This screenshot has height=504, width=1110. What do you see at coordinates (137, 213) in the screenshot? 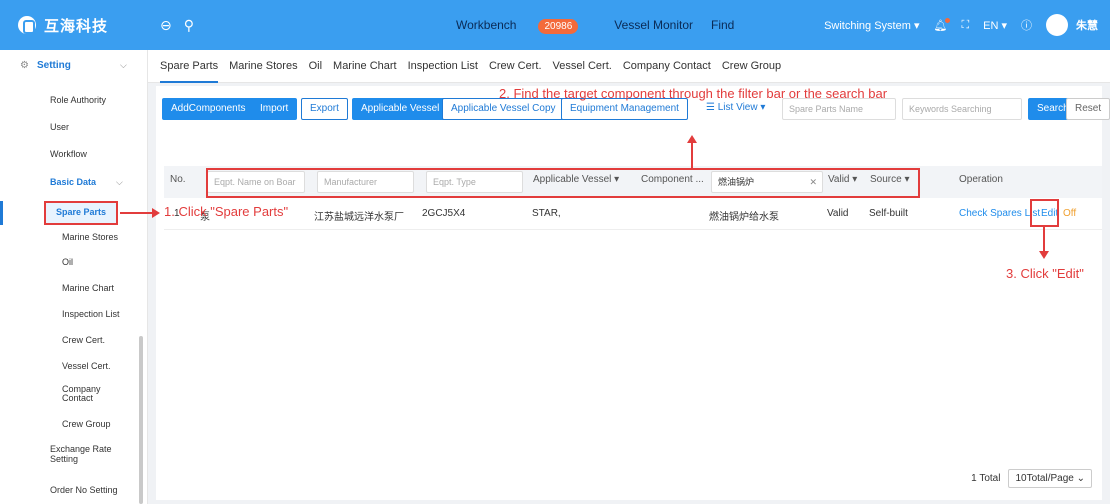
I see `step1-arrow` at bounding box center [137, 213].